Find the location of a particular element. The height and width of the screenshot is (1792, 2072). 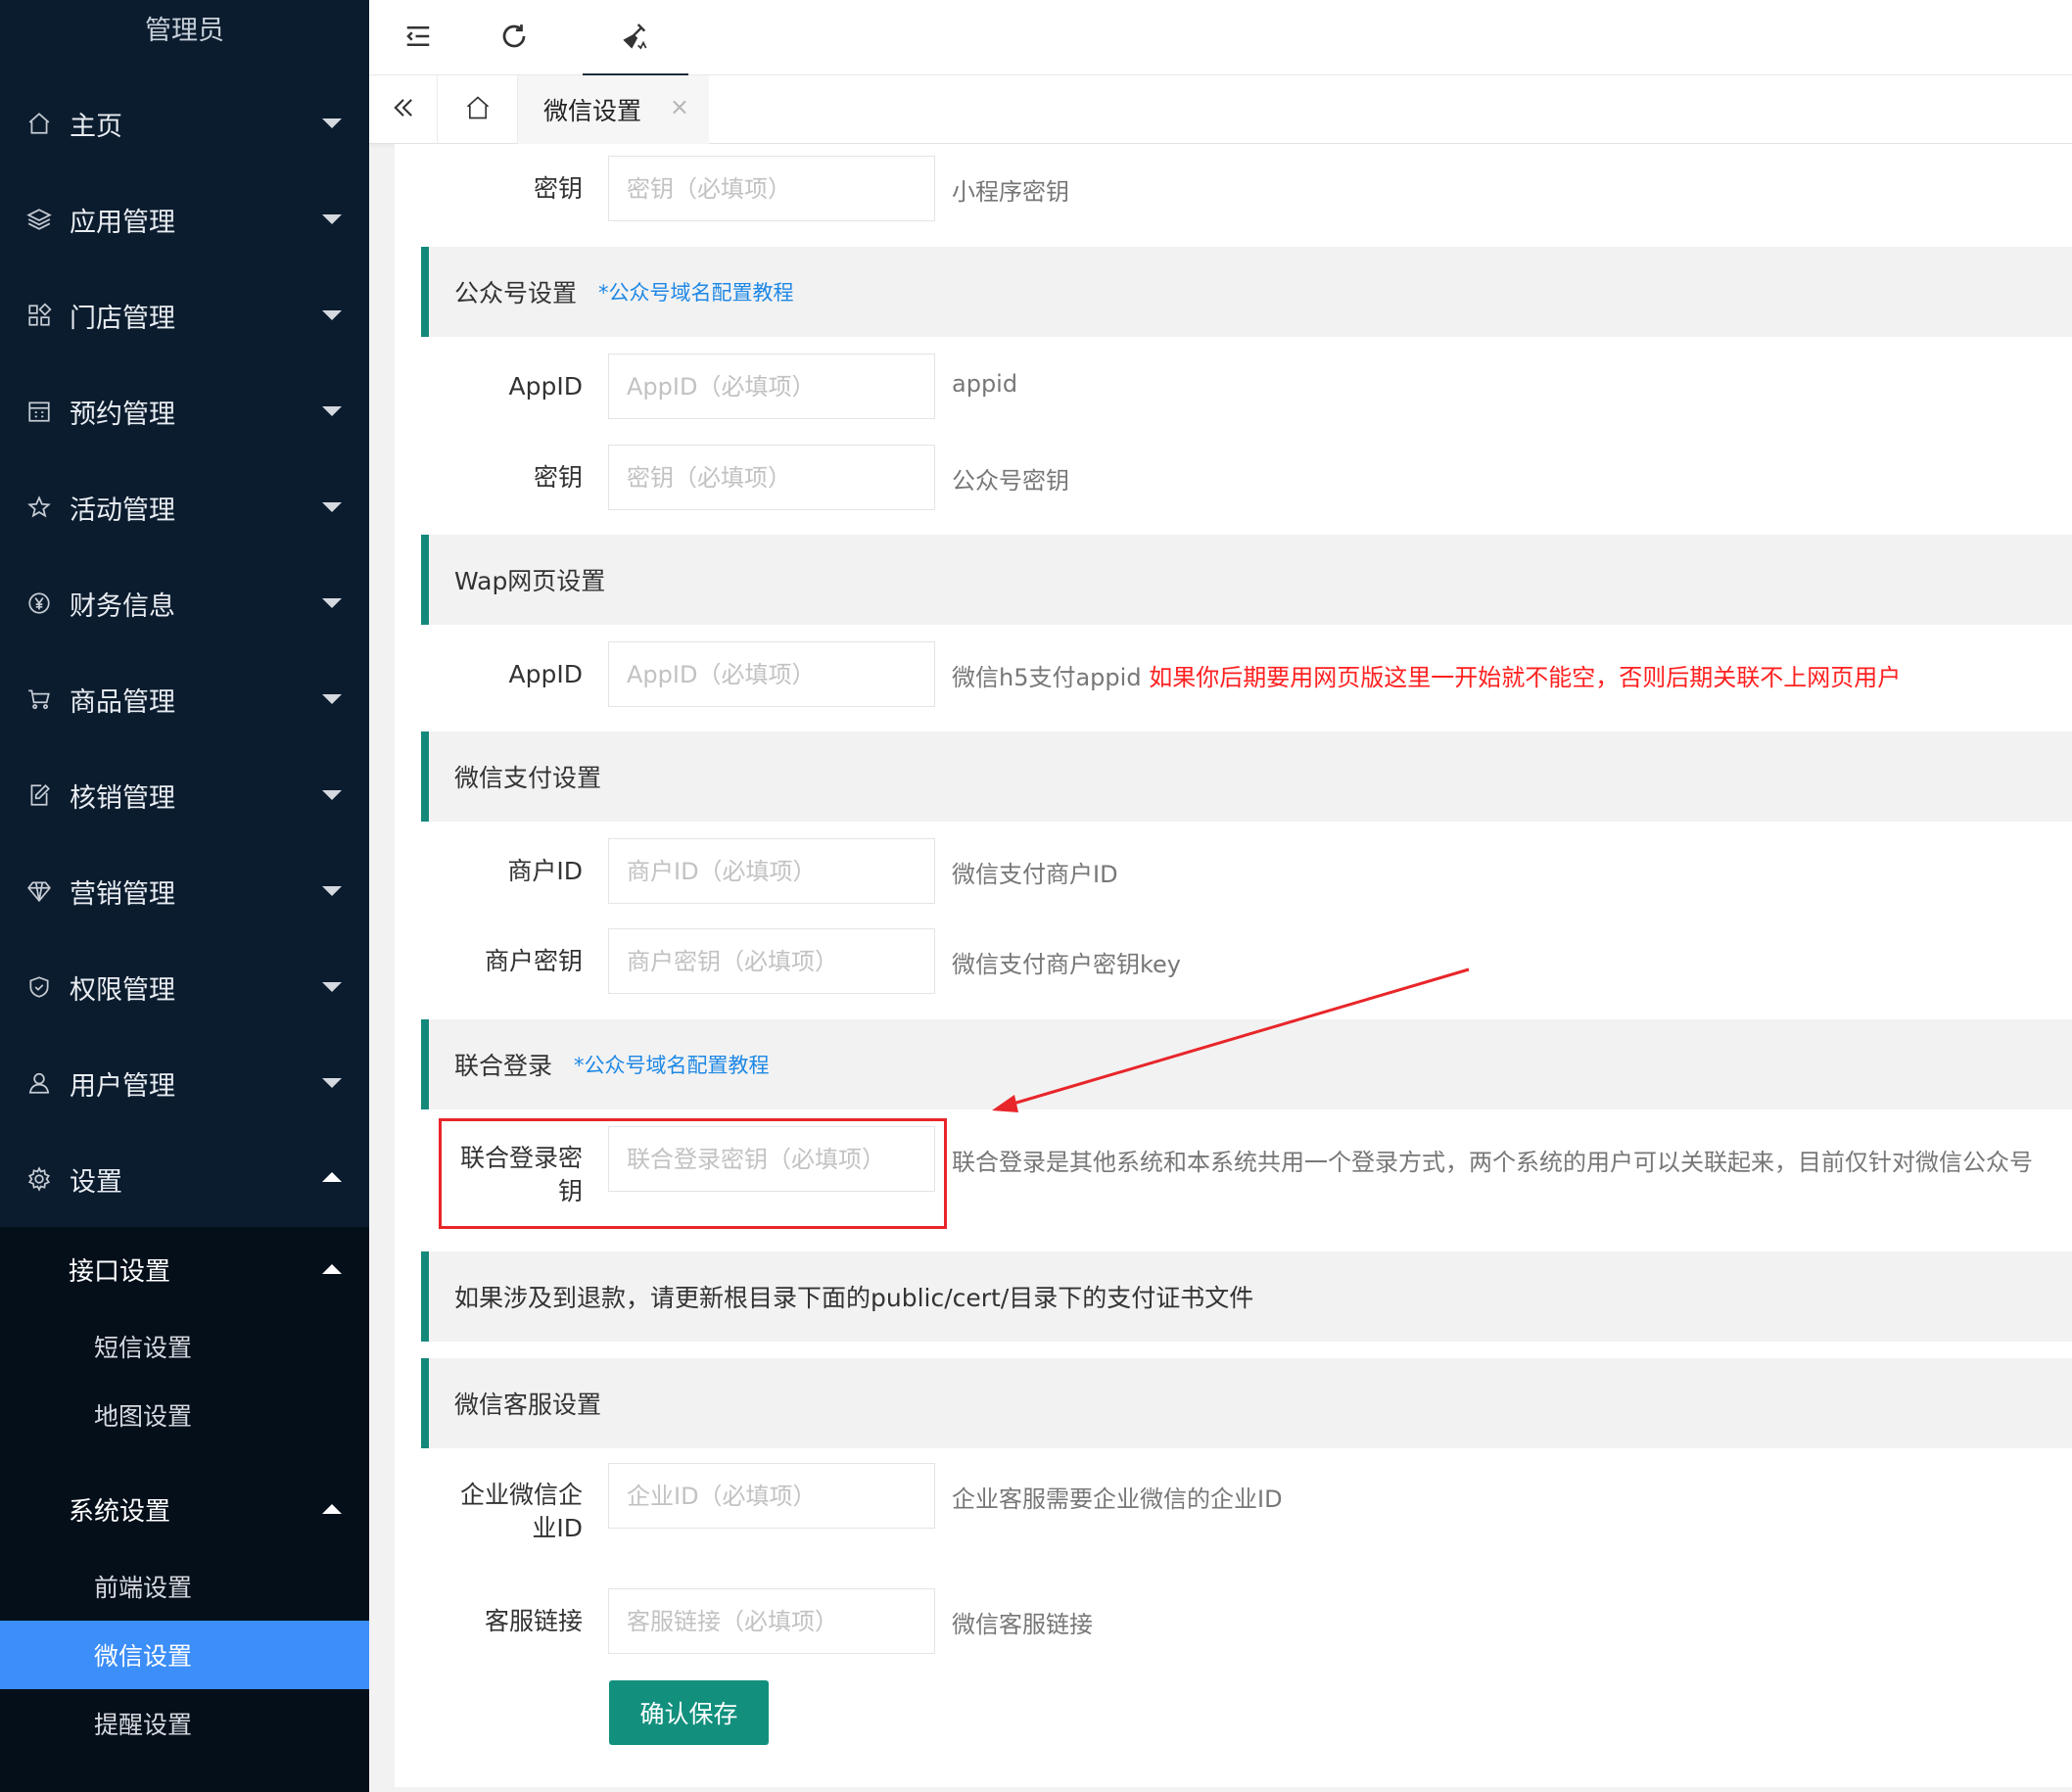

kefu-link-input is located at coordinates (772, 1621).